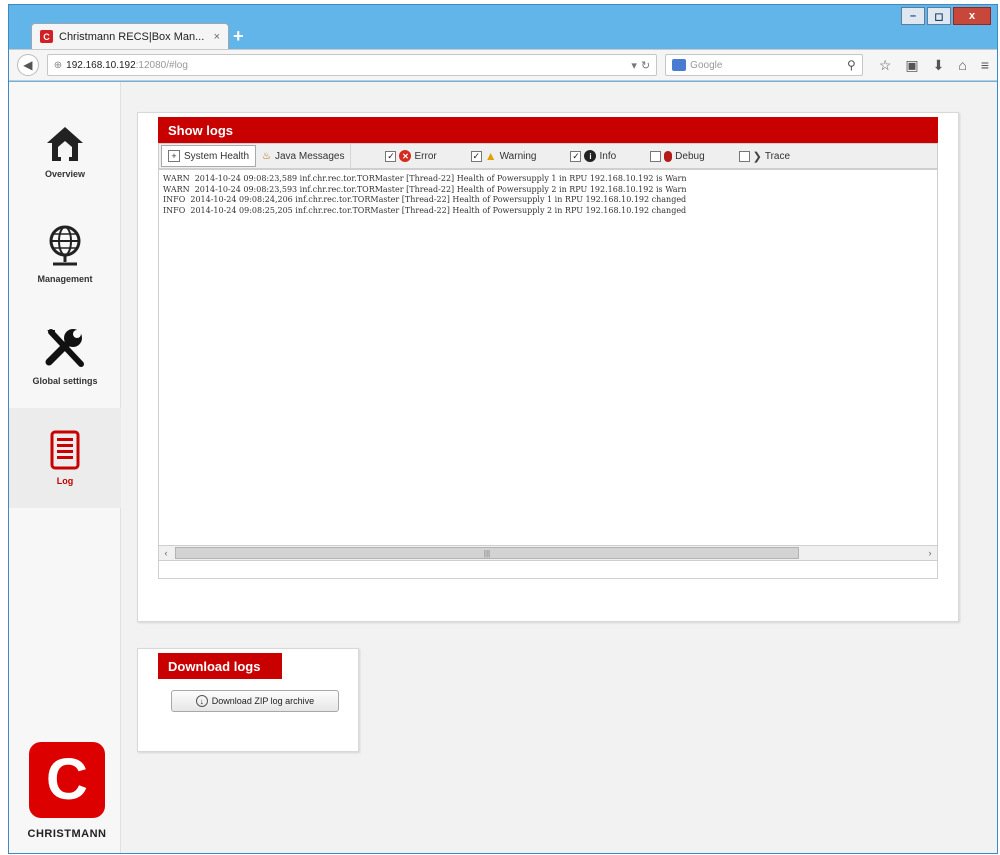 The height and width of the screenshot is (855, 1000). What do you see at coordinates (238, 36) in the screenshot?
I see `new-tab-button: +` at bounding box center [238, 36].